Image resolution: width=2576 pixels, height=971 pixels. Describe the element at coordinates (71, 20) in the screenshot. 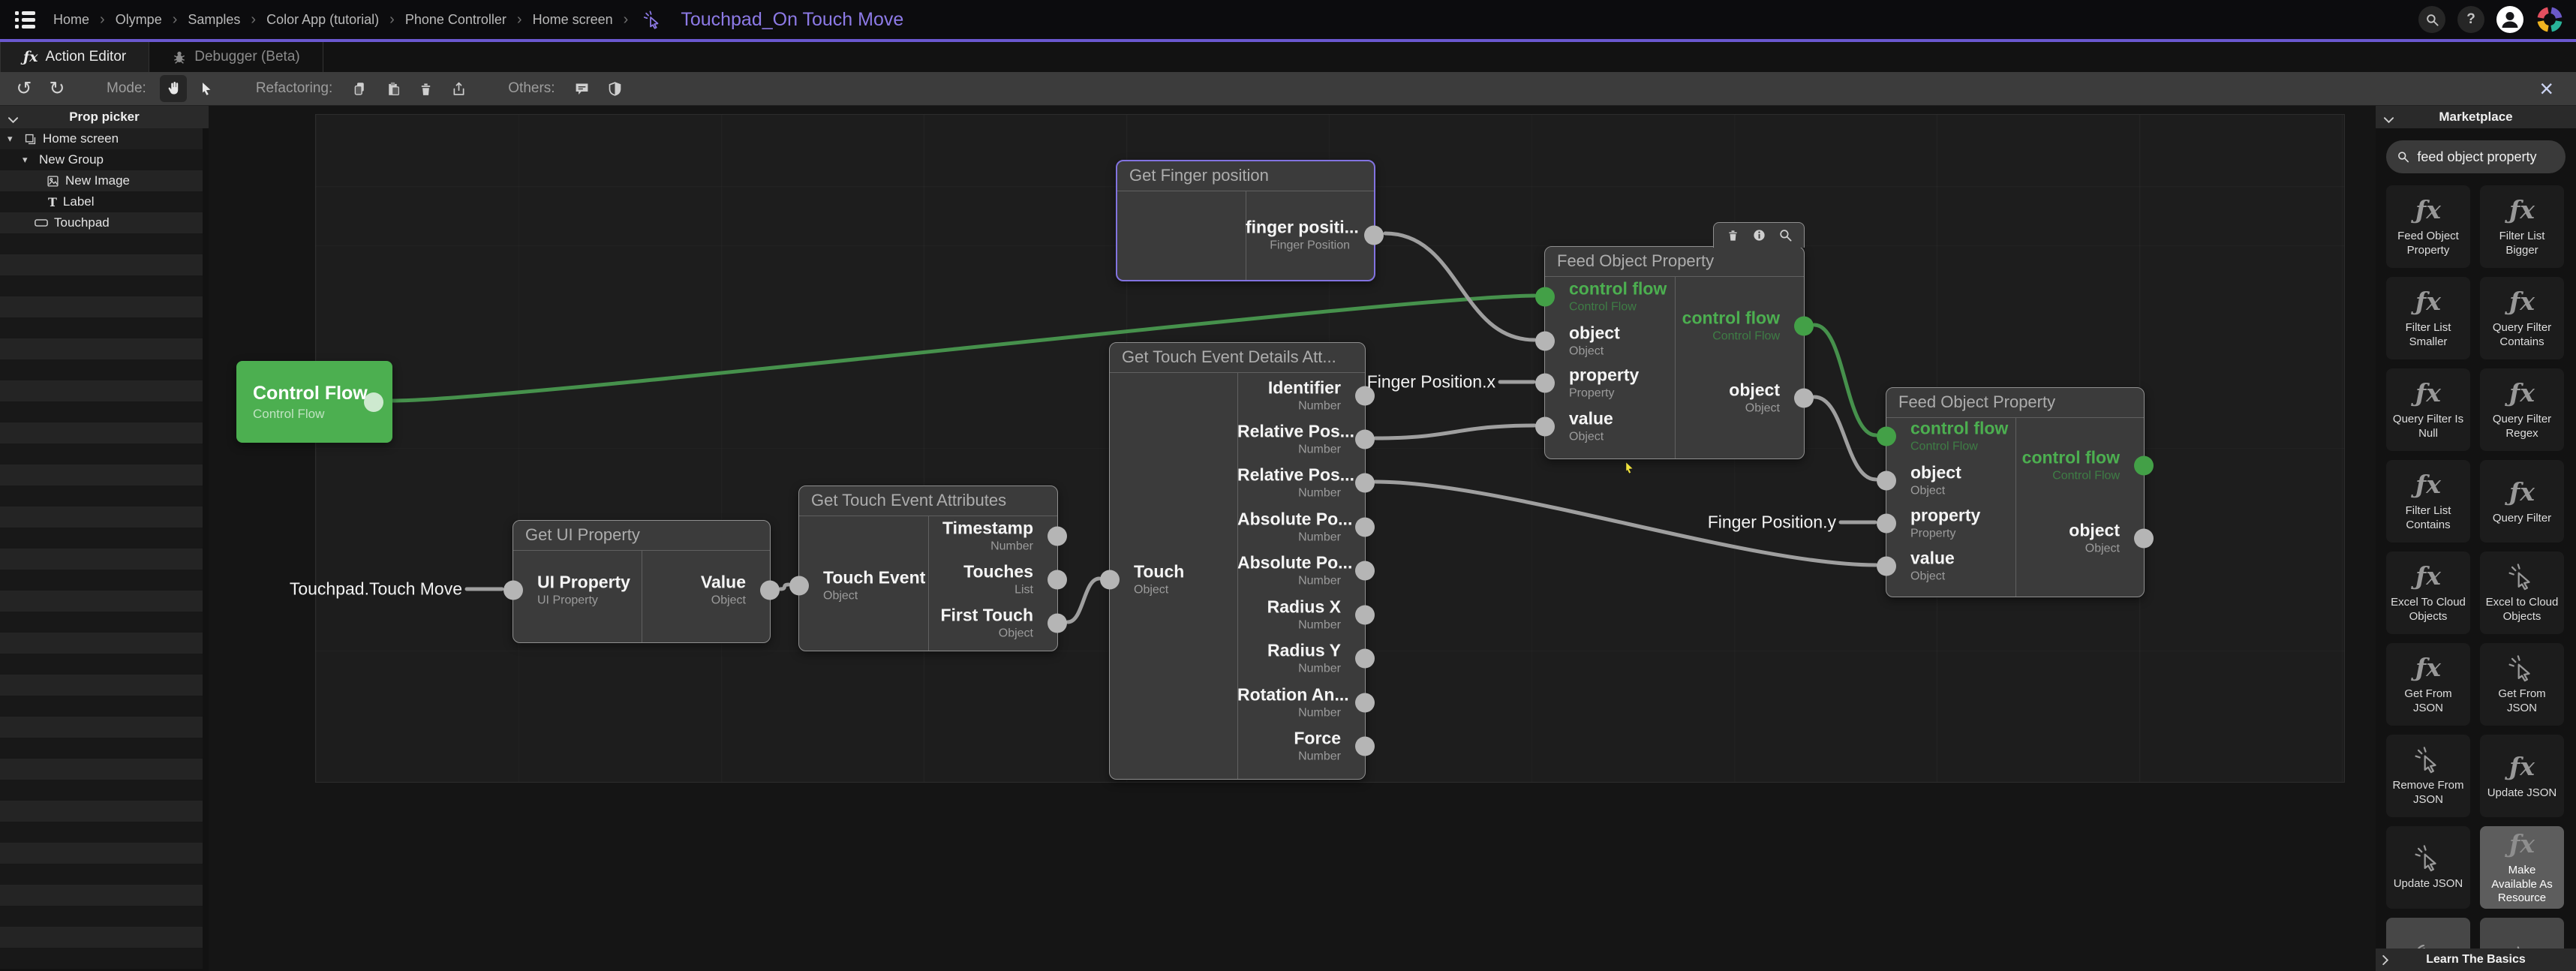

I see `breadcrumb-item-home: Home` at that location.